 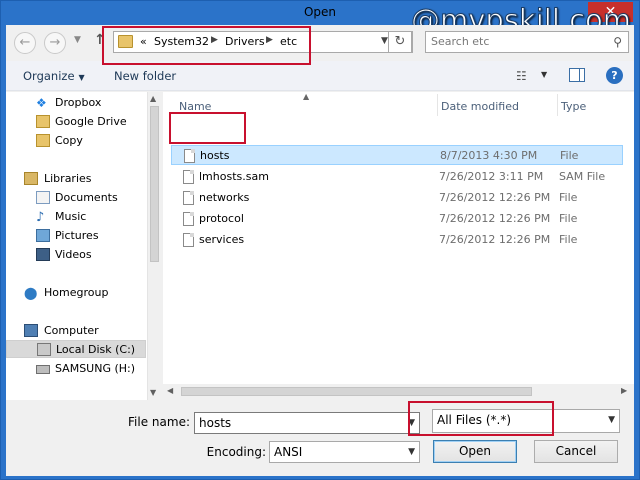 What do you see at coordinates (76, 349) in the screenshot?
I see `nav-item-local-disk: Local Disk (C:)` at bounding box center [76, 349].